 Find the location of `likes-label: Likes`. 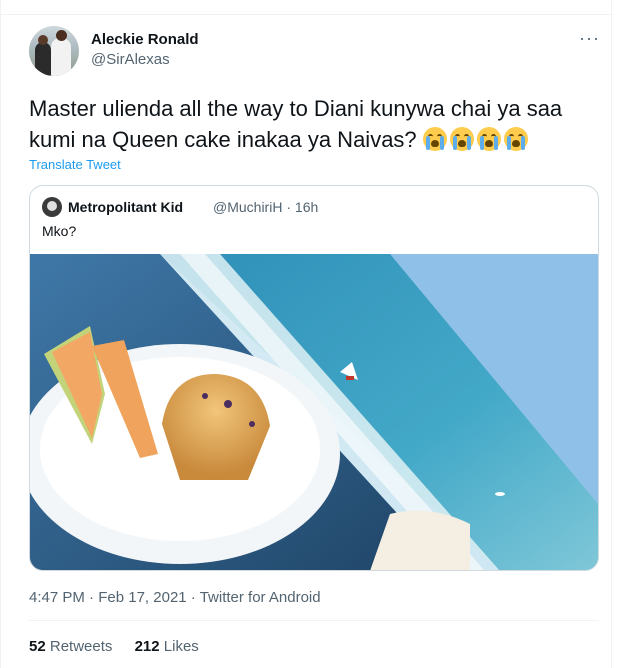

likes-label: Likes is located at coordinates (181, 646).